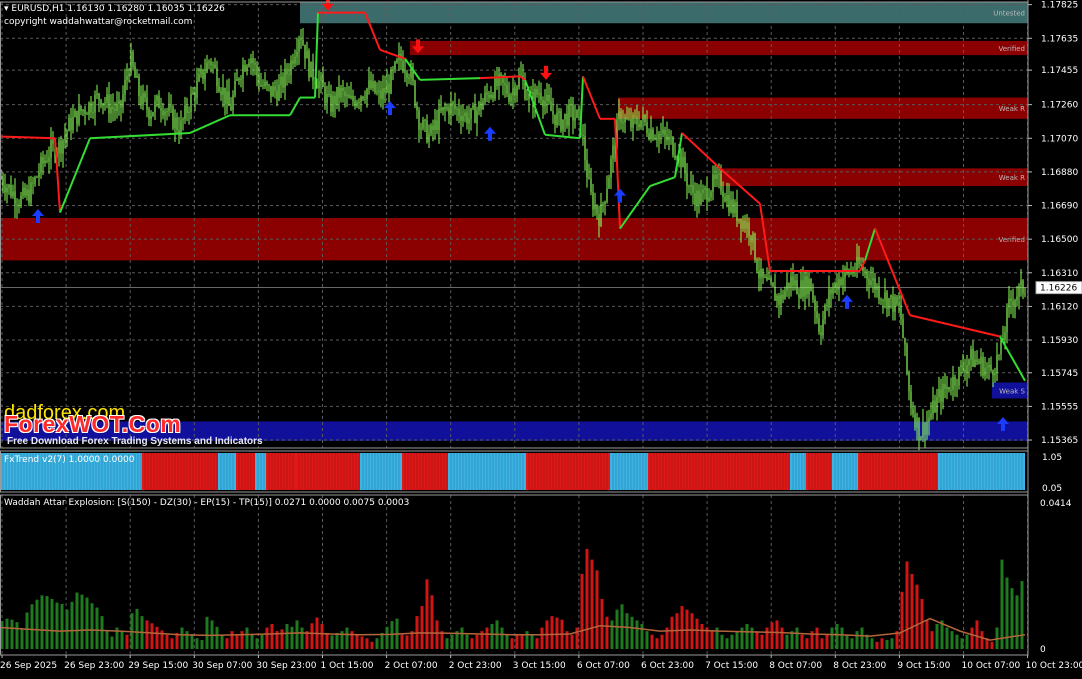 This screenshot has height=679, width=1082. What do you see at coordinates (1052, 489) in the screenshot?
I see `fxtrend-tick-min: 0.05` at bounding box center [1052, 489].